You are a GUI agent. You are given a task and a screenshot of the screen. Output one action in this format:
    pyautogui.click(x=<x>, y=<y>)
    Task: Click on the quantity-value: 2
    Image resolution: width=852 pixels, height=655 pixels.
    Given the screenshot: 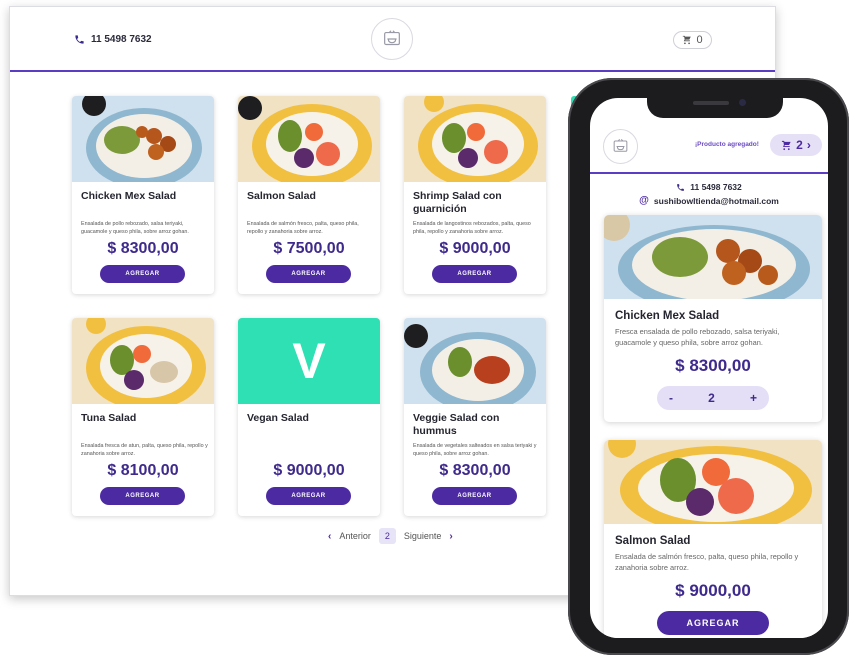 What is the action you would take?
    pyautogui.click(x=711, y=398)
    